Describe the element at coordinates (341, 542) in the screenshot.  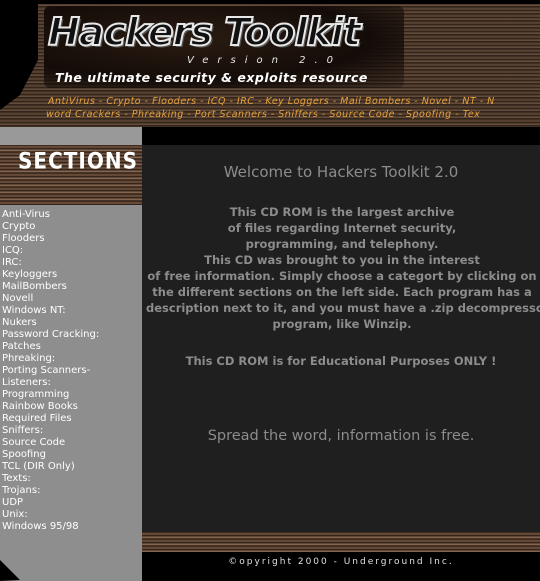
I see `footer-stripes` at that location.